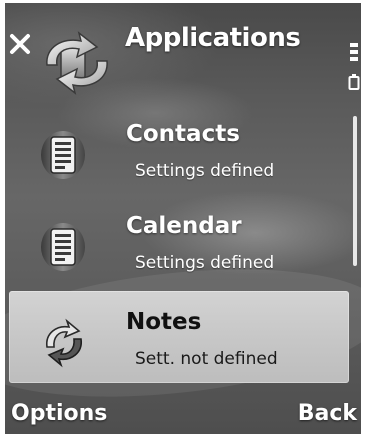  Describe the element at coordinates (63, 247) in the screenshot. I see `calendar-book-icon` at that location.